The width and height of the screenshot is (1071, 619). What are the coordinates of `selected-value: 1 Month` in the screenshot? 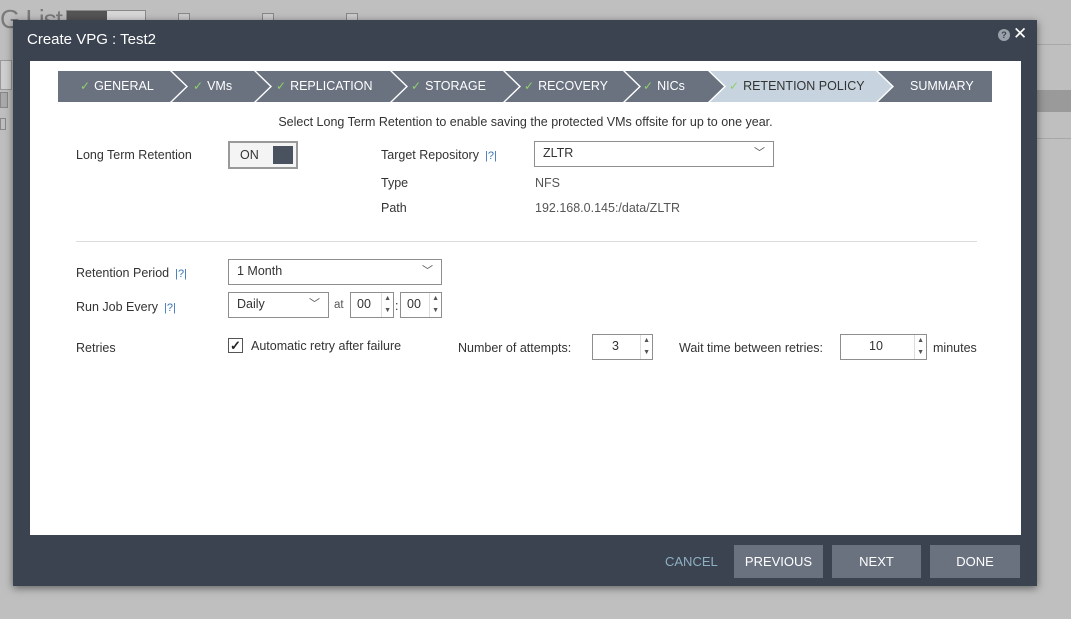 It's located at (260, 271).